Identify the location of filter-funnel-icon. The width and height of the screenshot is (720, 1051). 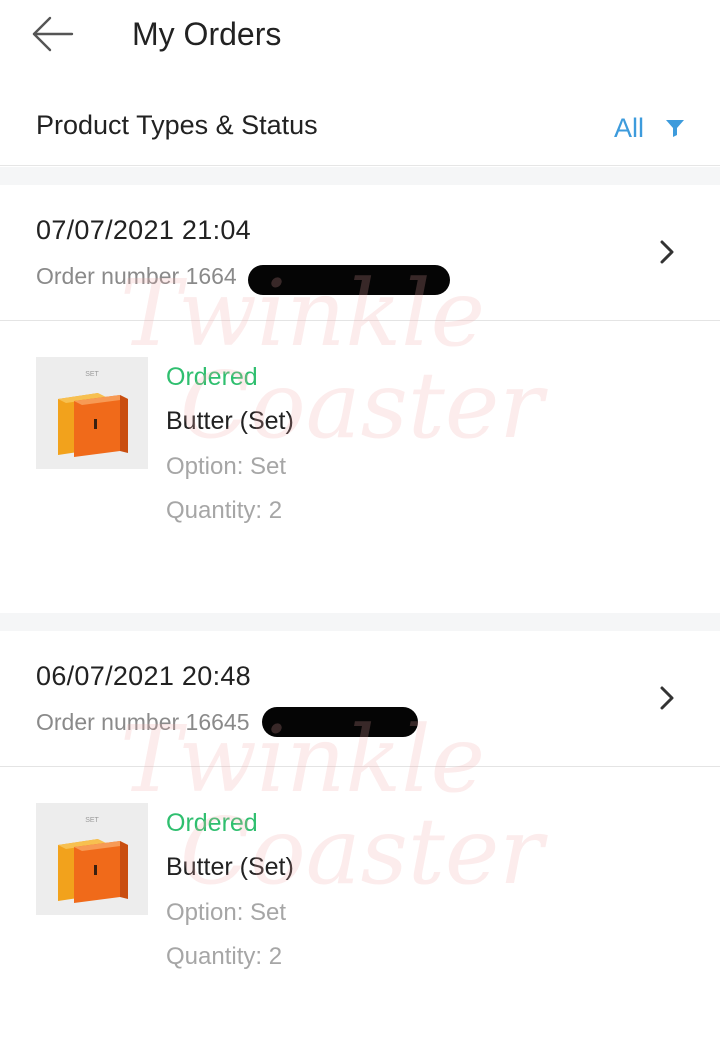
(675, 128).